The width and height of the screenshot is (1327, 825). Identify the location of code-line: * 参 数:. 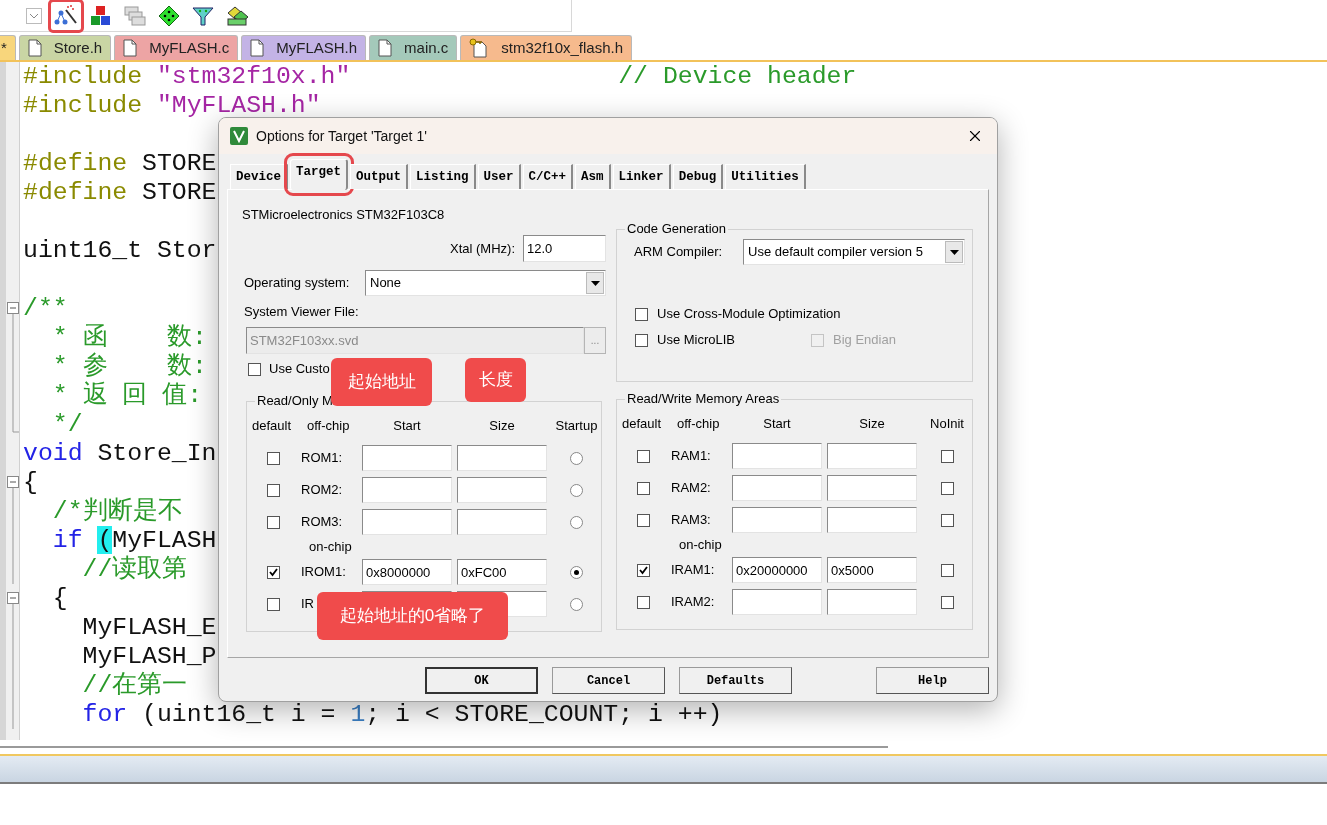
(129, 366).